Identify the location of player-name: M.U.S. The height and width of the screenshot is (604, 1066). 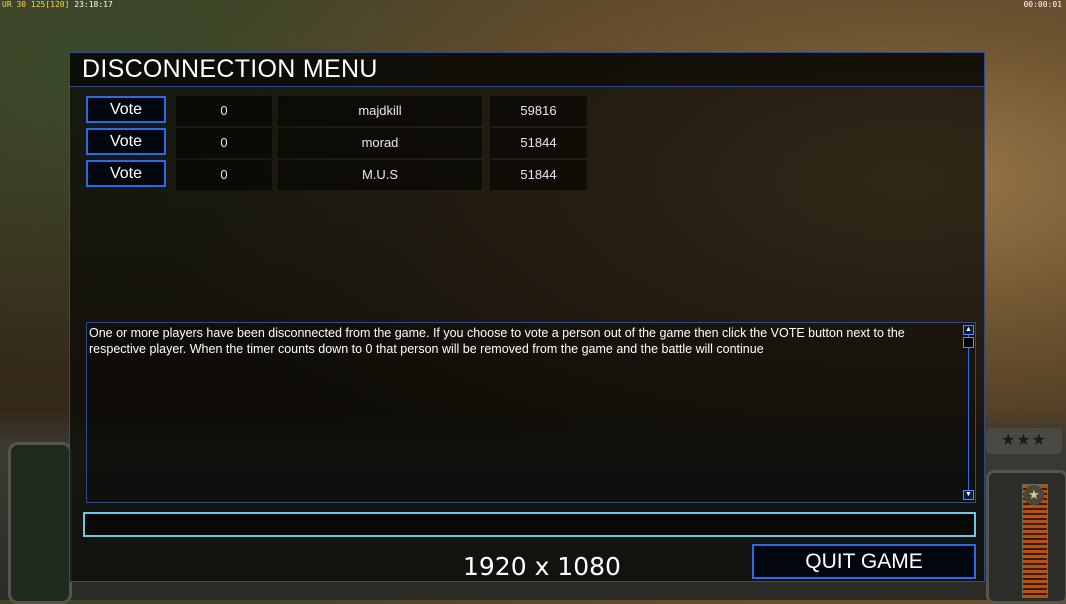
(380, 175).